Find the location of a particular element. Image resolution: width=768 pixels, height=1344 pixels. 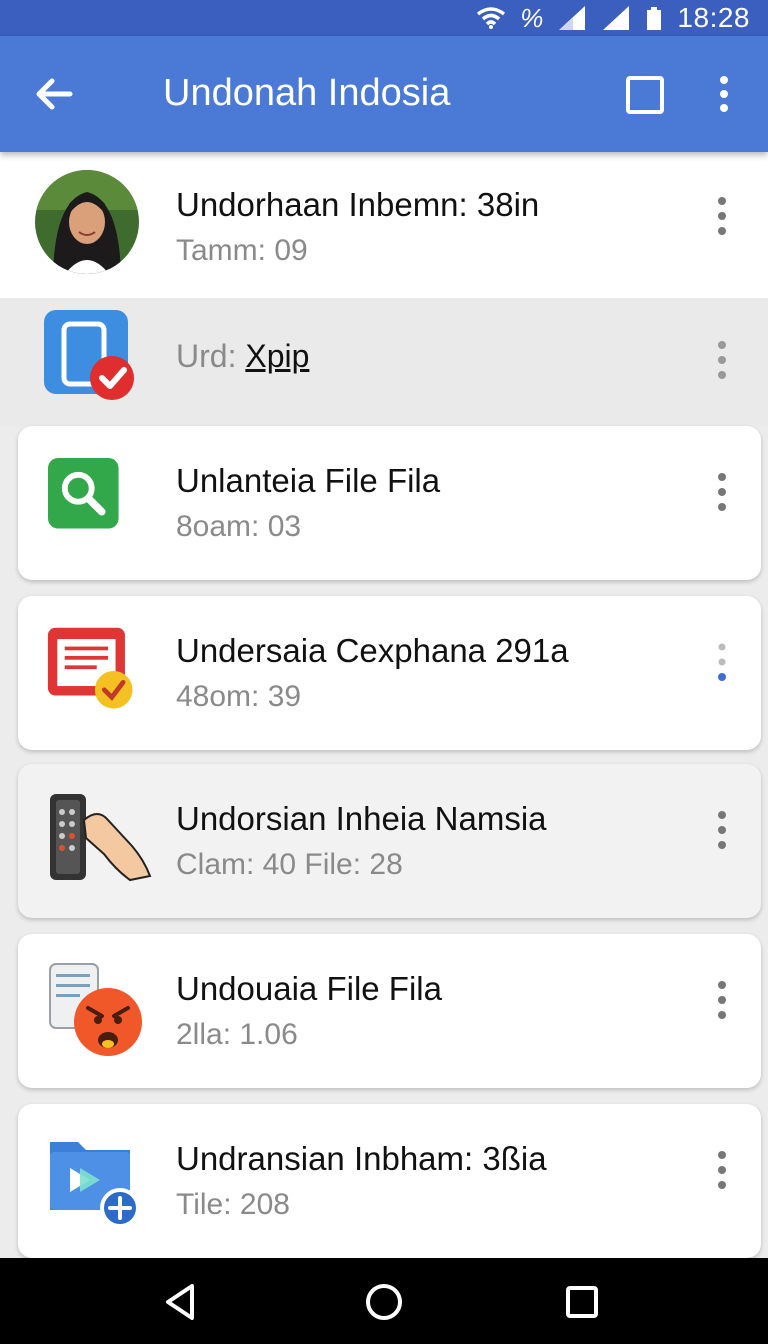

navigation-bar is located at coordinates (384, 1301).